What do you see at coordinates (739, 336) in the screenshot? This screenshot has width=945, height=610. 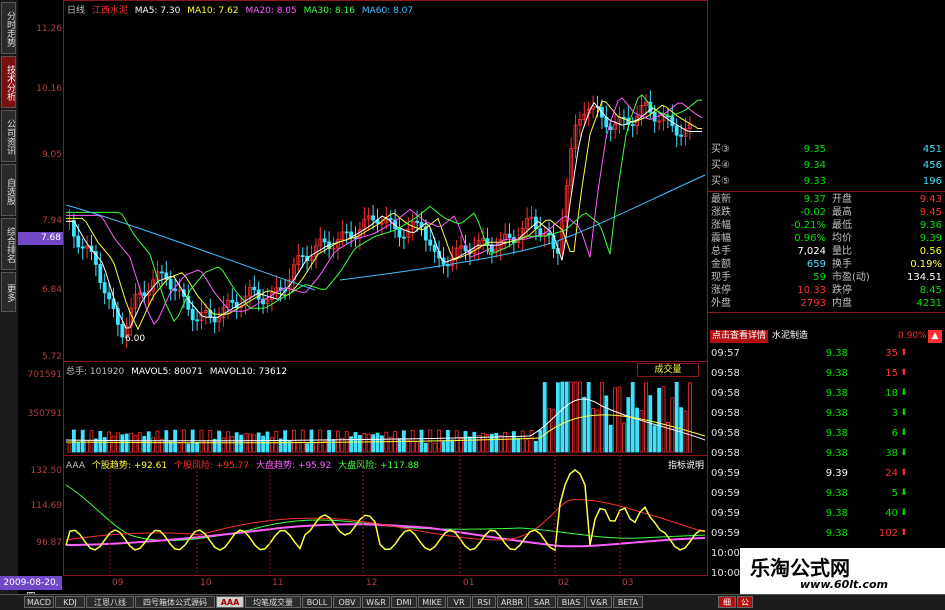 I see `view-details-button: 点击查看详情` at bounding box center [739, 336].